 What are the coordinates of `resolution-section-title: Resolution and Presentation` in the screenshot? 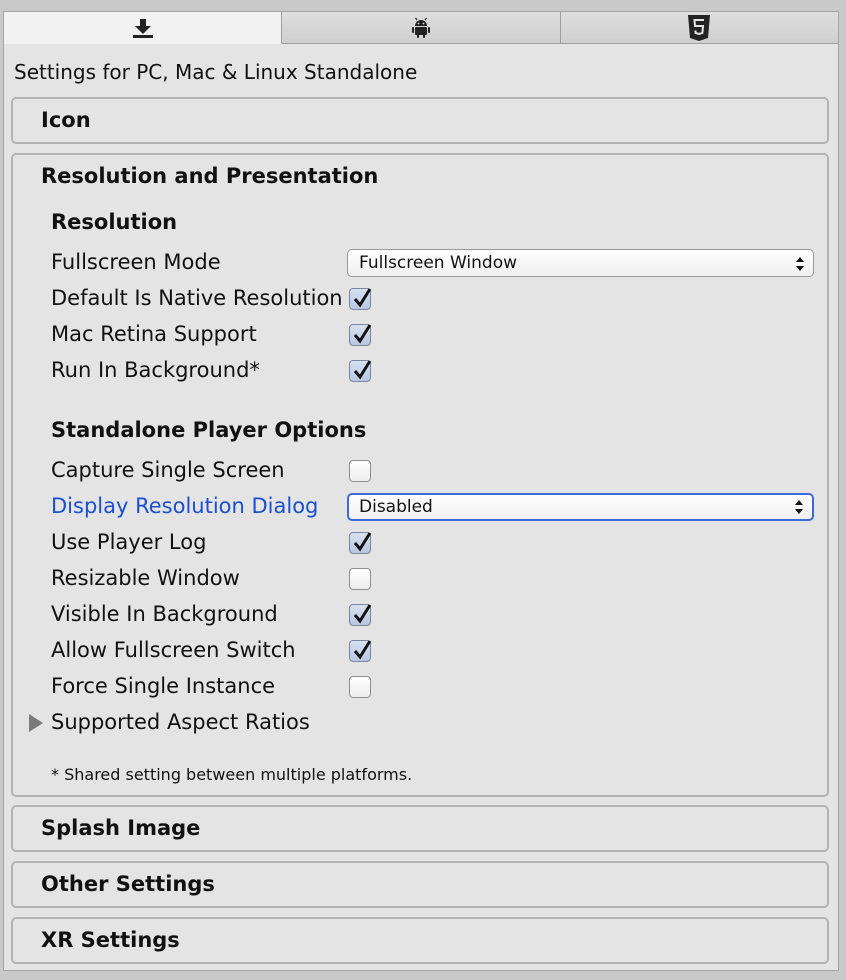 It's located at (209, 176).